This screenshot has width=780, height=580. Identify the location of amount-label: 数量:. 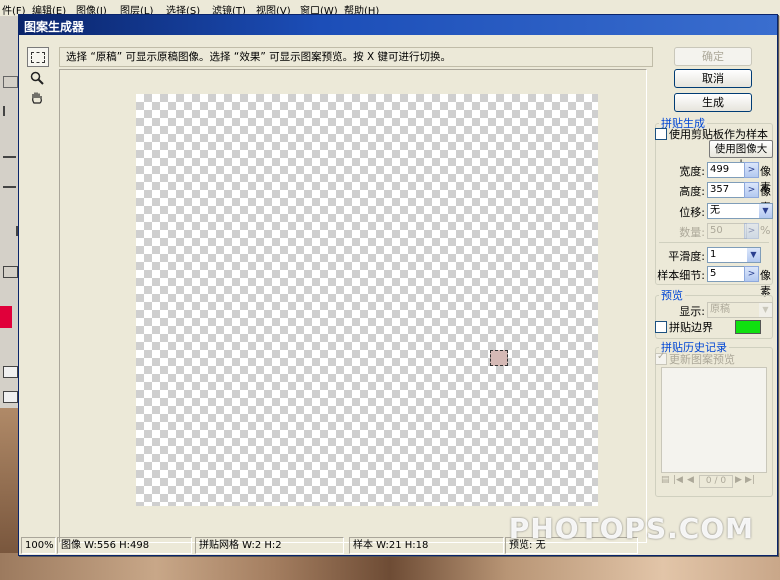
(692, 232).